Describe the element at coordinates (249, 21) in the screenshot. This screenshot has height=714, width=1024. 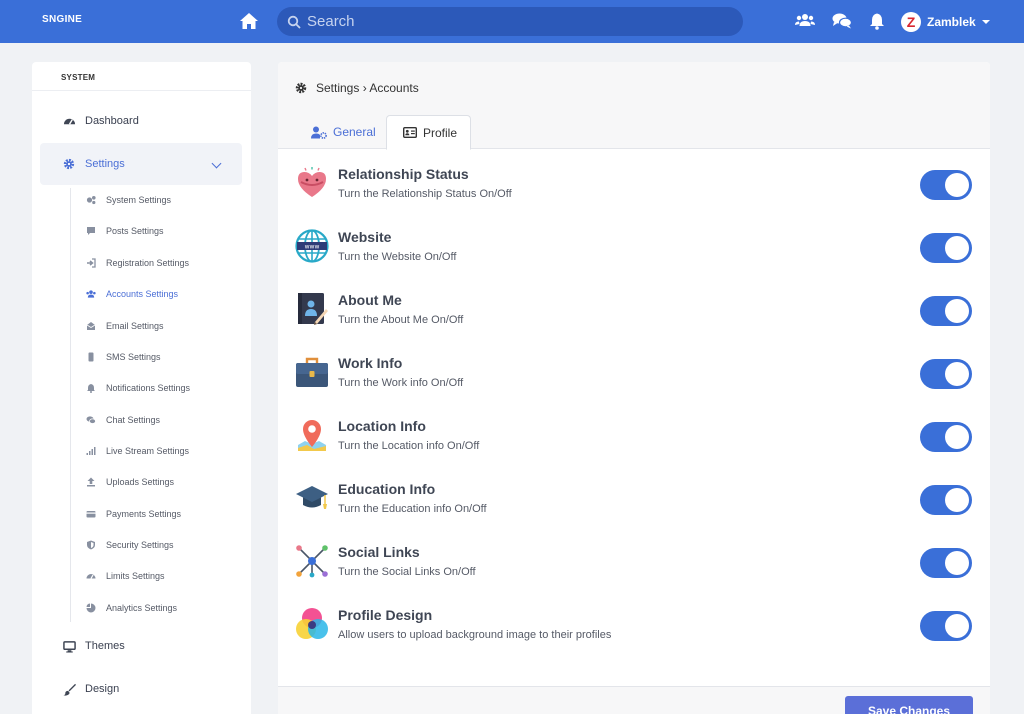
I see `home-icon` at that location.